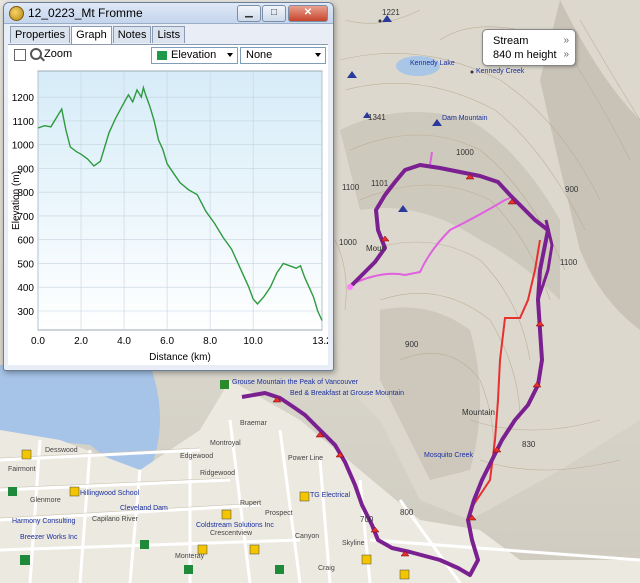 This screenshot has height=583, width=640. I want to click on y-tick-label: 400, so click(25, 288).